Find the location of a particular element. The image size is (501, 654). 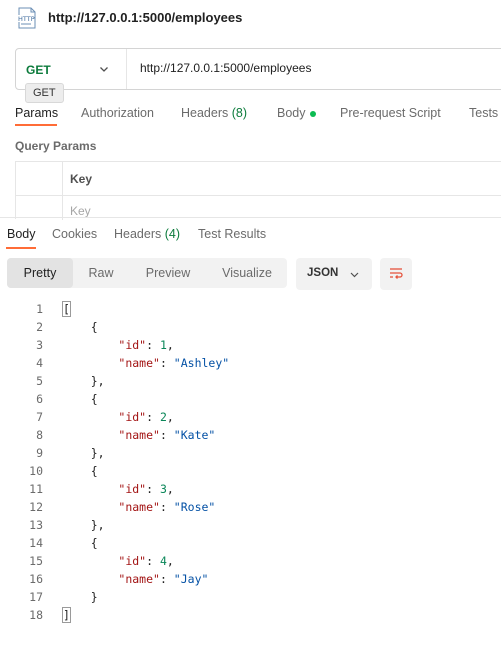

code-text: "name": "Jay" is located at coordinates (163, 579).